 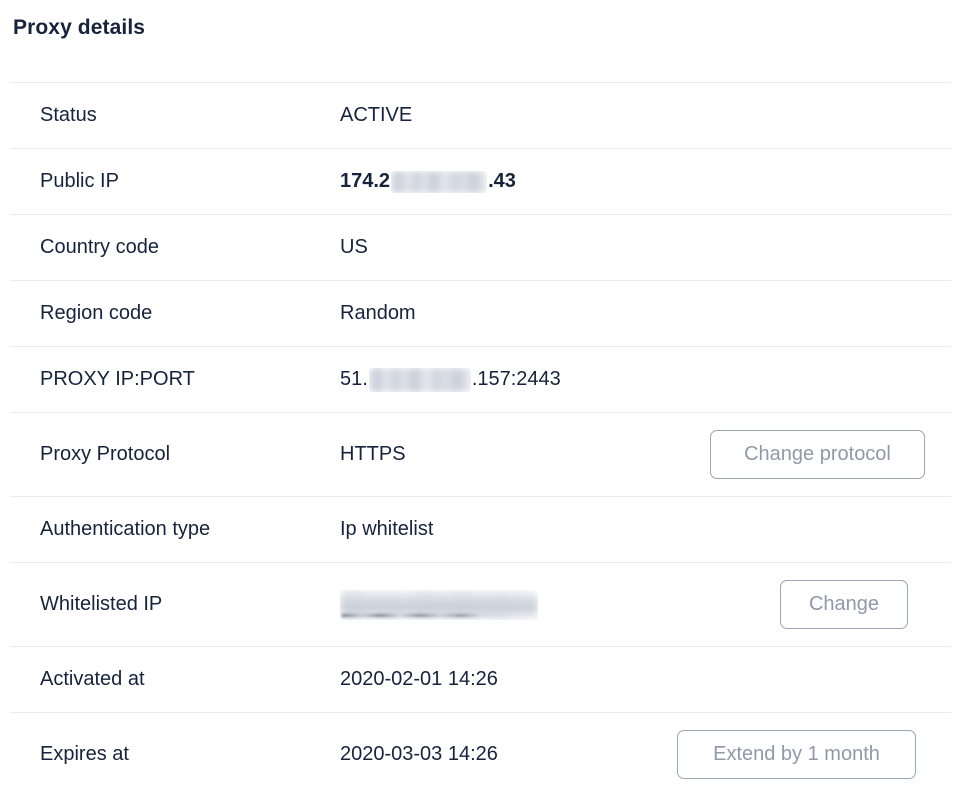 I want to click on table-row: Status ACTIVE, so click(x=480, y=115).